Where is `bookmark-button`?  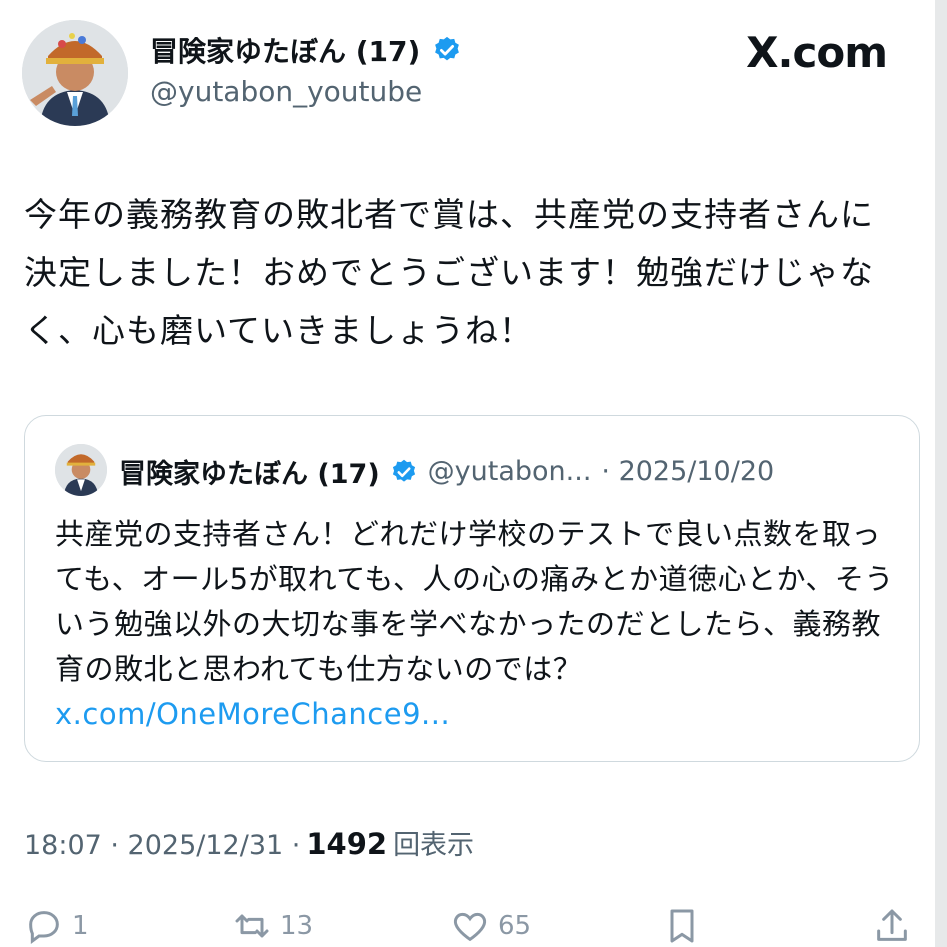
bookmark-button is located at coordinates (682, 926).